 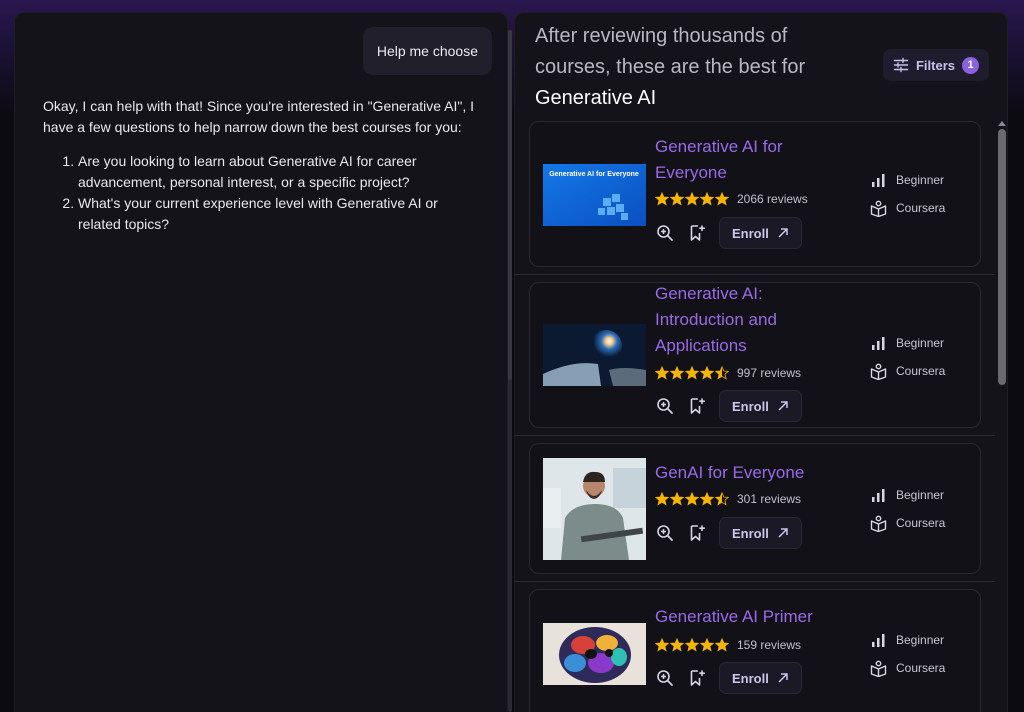 I want to click on filters-label: Filters, so click(x=935, y=65).